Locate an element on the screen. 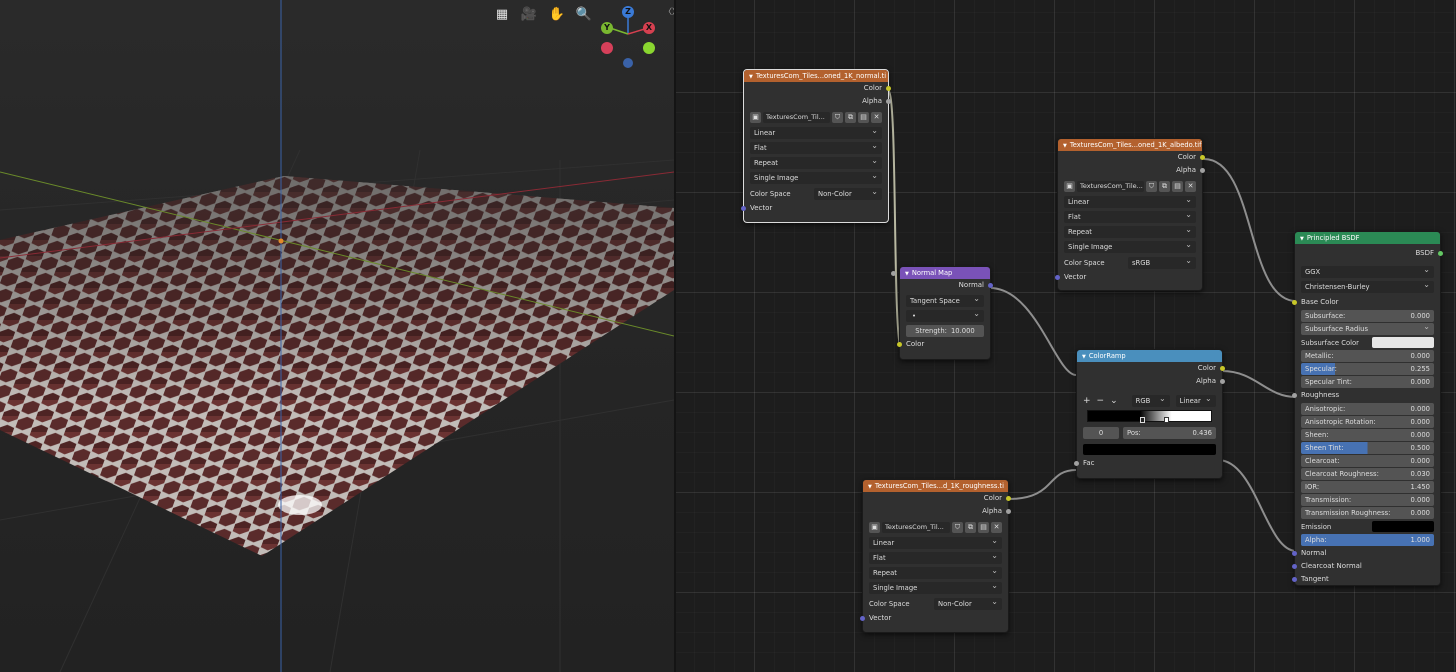 The image size is (1456, 672). color-mode-dropdown: RGB is located at coordinates (1150, 400).